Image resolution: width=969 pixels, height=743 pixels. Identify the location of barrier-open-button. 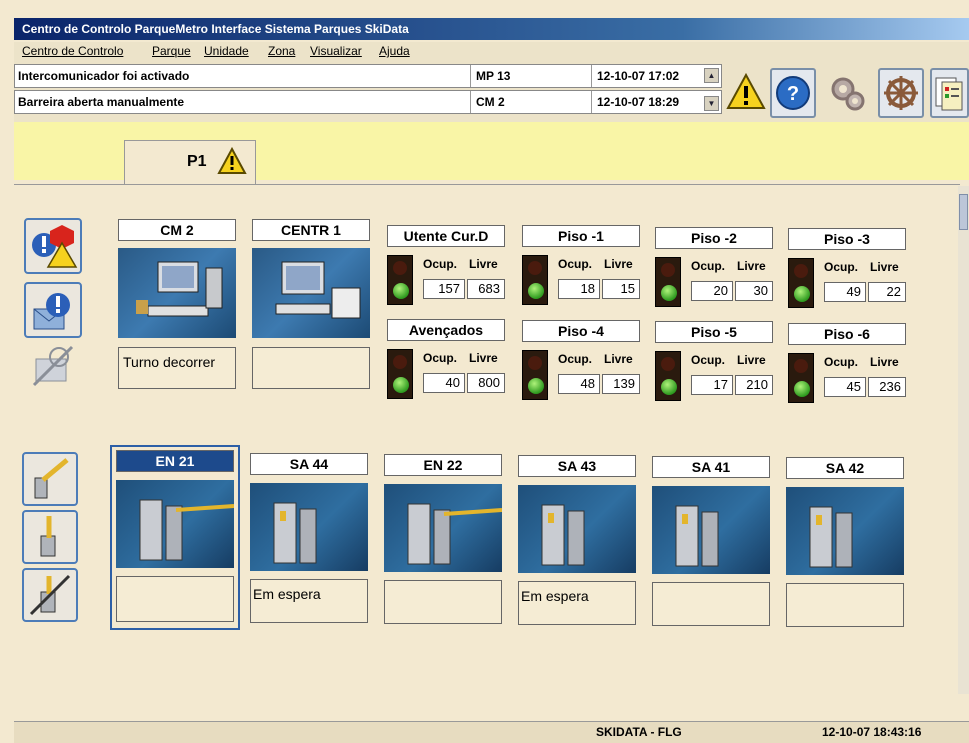
(50, 479).